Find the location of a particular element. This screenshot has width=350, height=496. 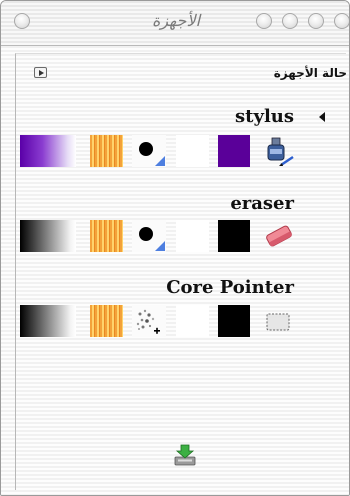

eraser-gradient-button is located at coordinates (48, 236).